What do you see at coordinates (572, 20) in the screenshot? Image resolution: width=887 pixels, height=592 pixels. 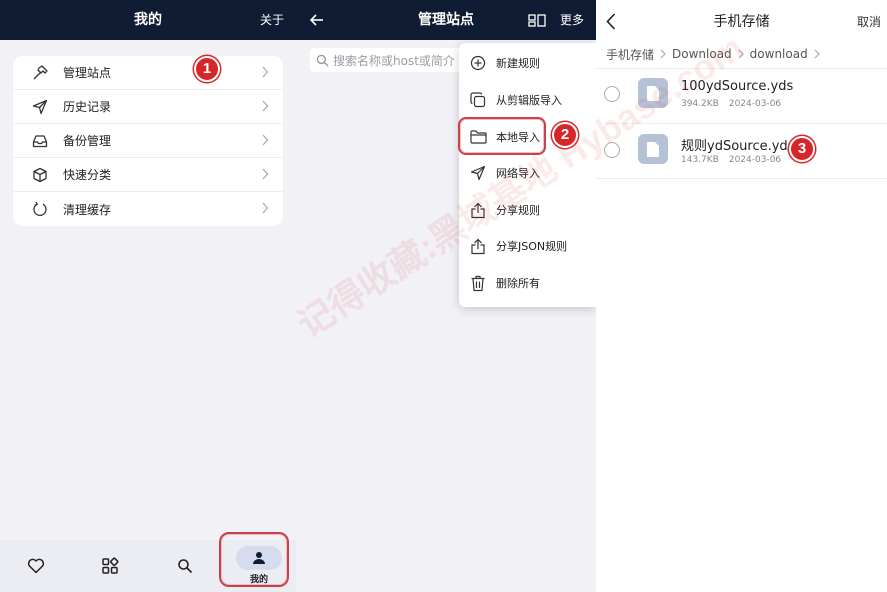 I see `more-button: 更多` at bounding box center [572, 20].